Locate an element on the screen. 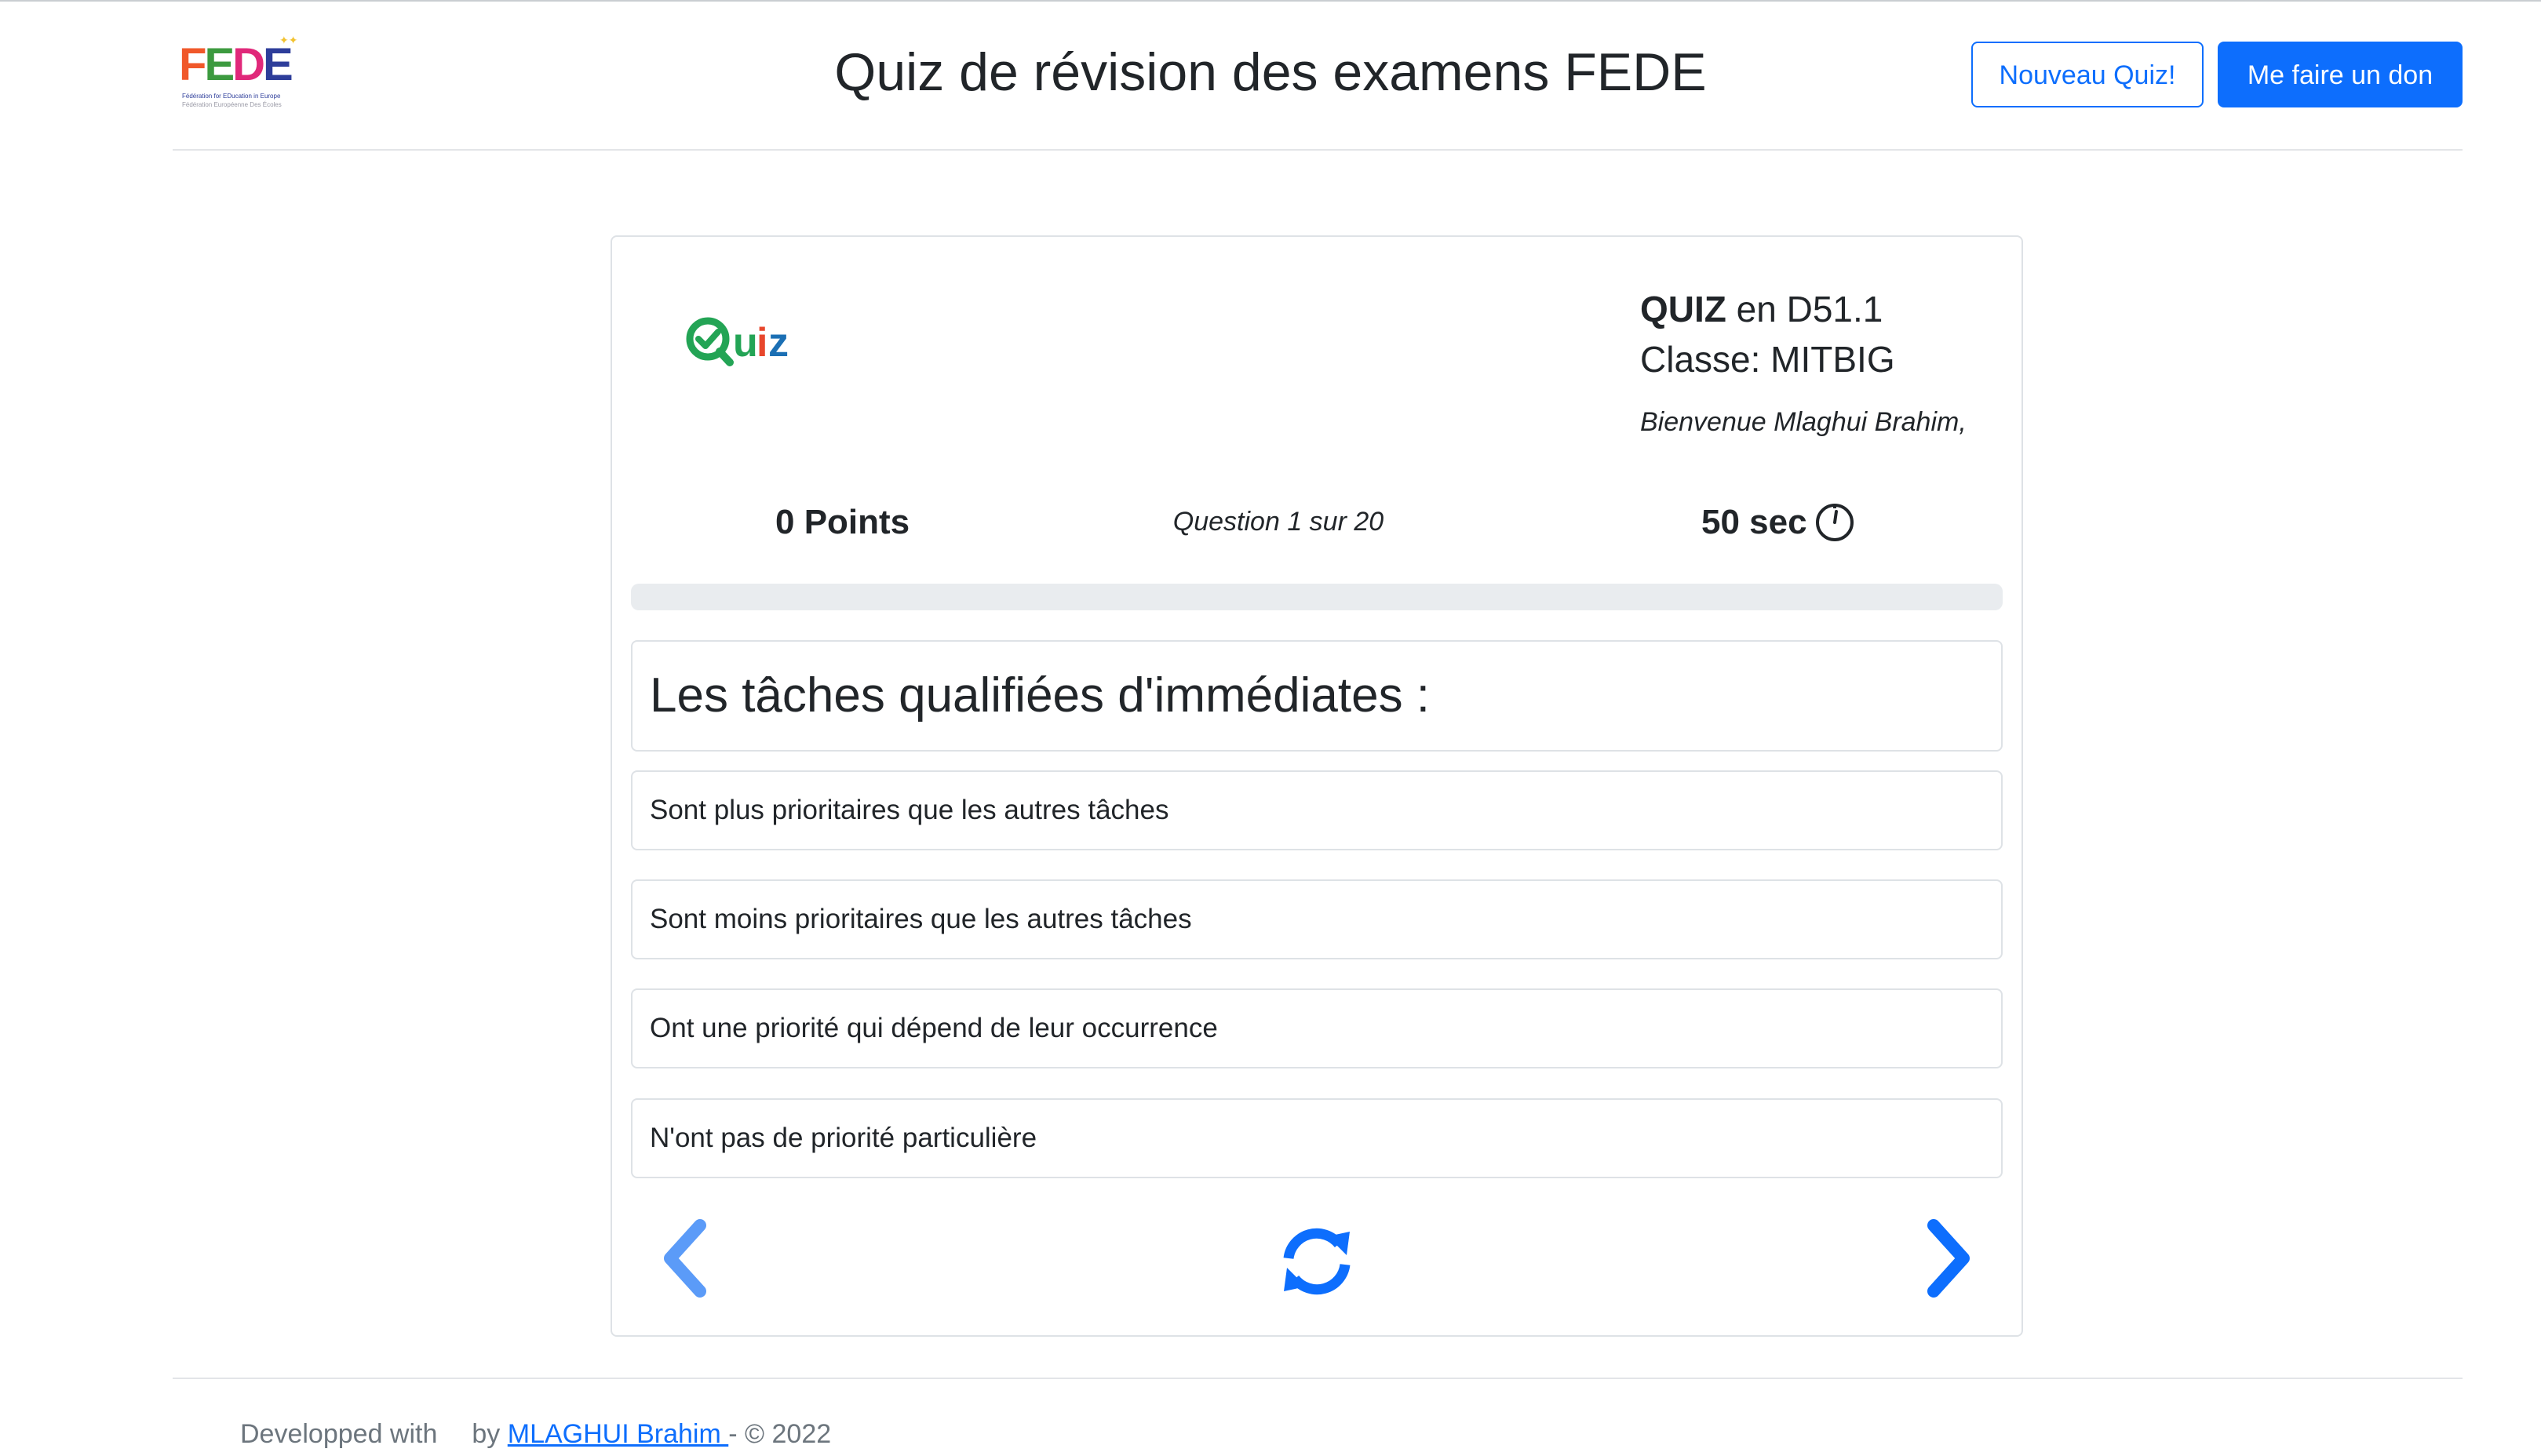 The width and height of the screenshot is (2541, 1456). new-quiz-button: Nouveau Quiz! is located at coordinates (2087, 74).